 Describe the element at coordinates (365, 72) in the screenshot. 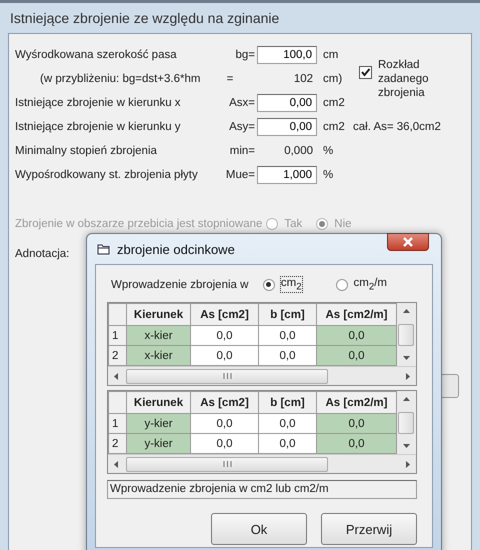

I see `checkbox` at that location.